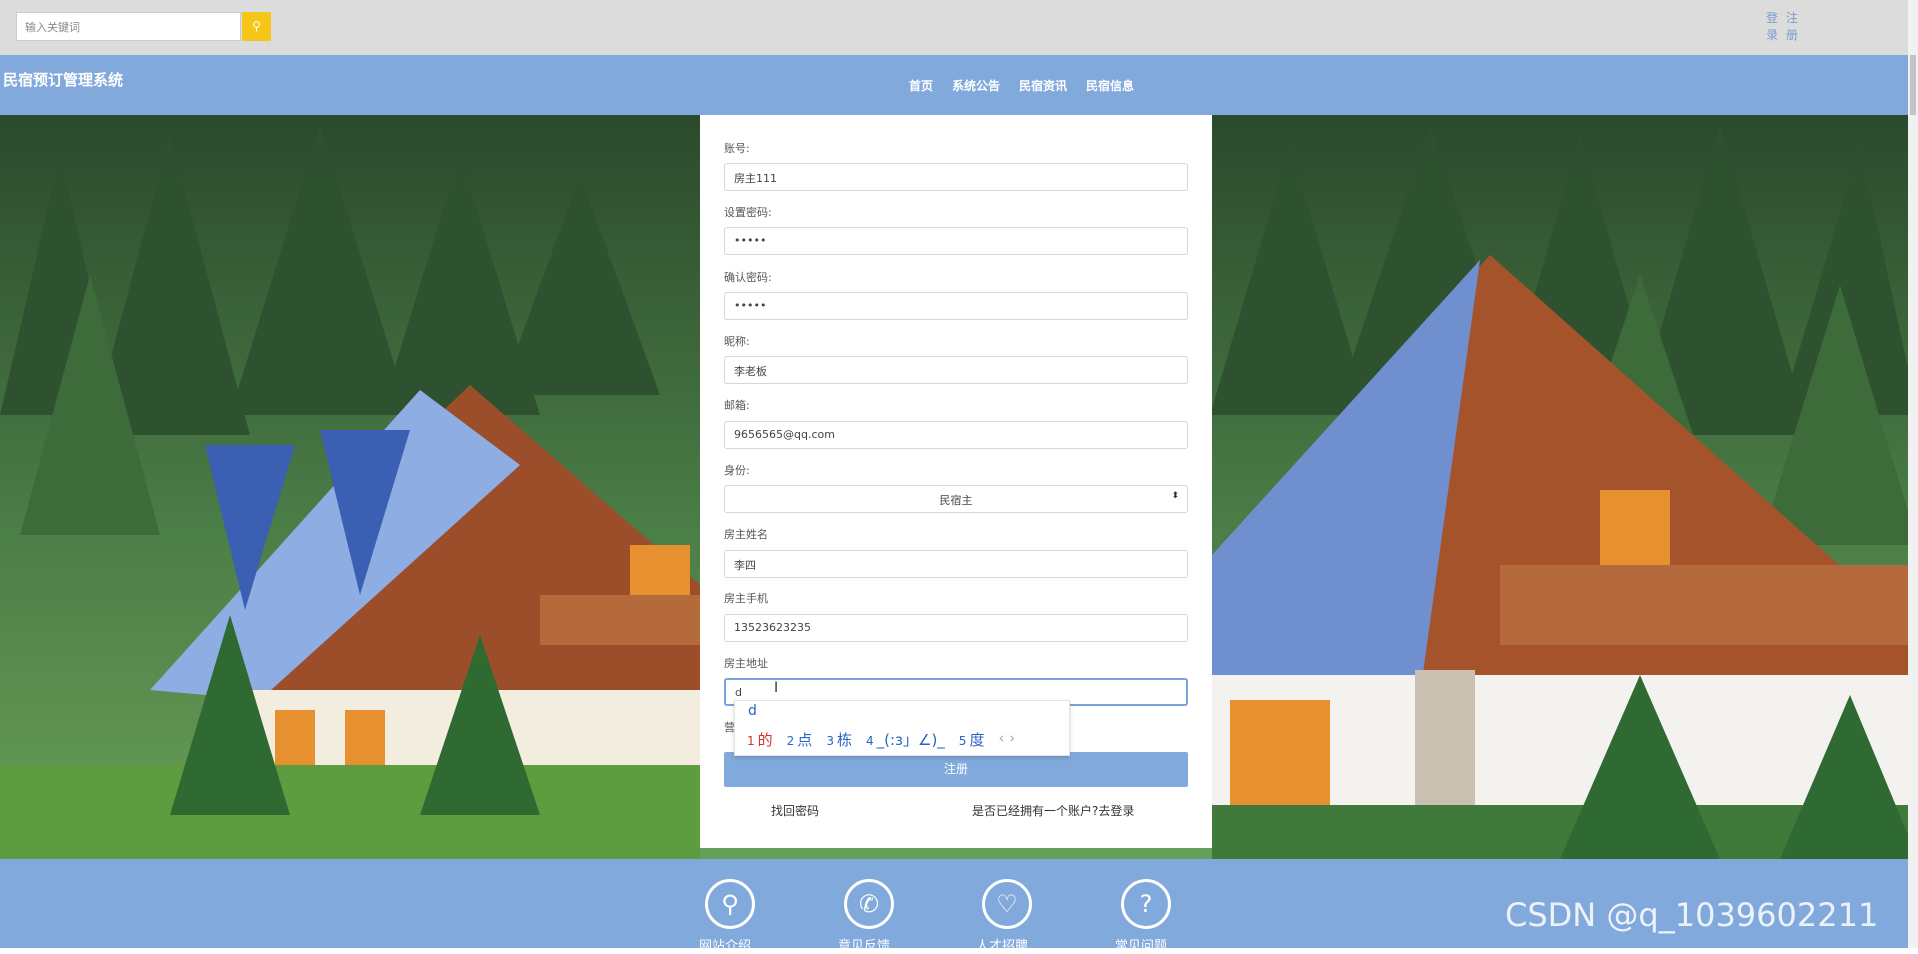 The width and height of the screenshot is (1918, 954). What do you see at coordinates (737, 470) in the screenshot?
I see `field-label-role: 身份:` at bounding box center [737, 470].